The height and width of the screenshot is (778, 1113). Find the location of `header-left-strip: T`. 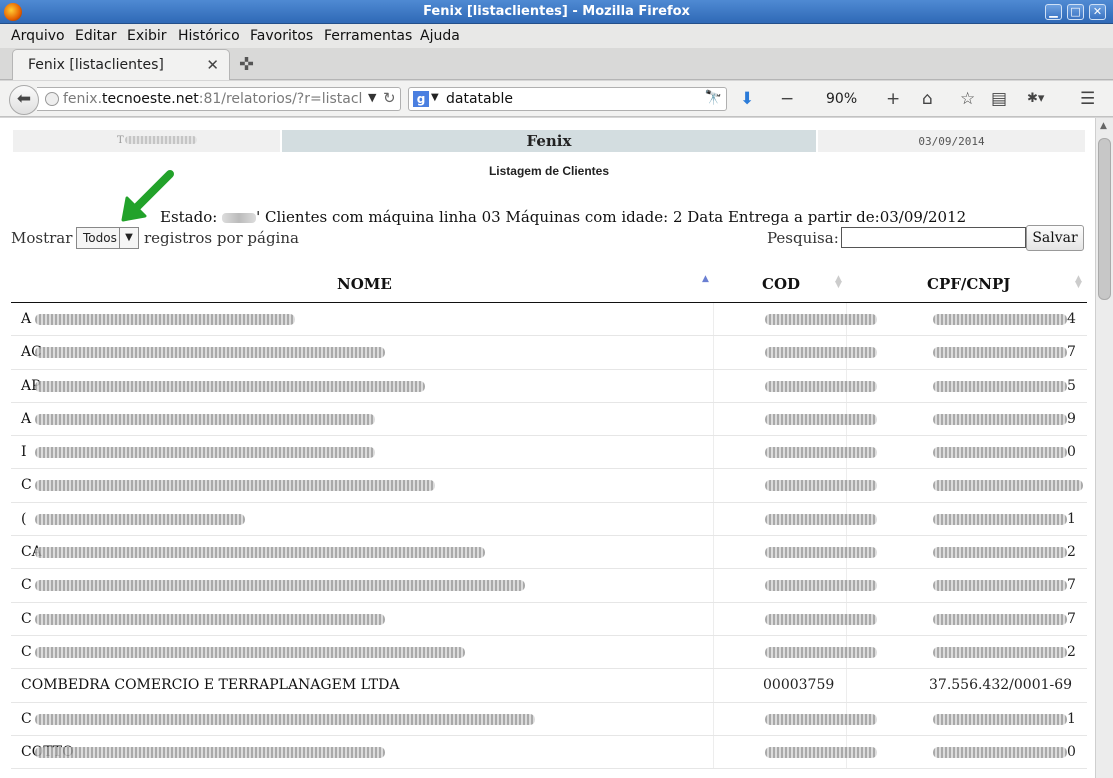

header-left-strip: T is located at coordinates (146, 141).